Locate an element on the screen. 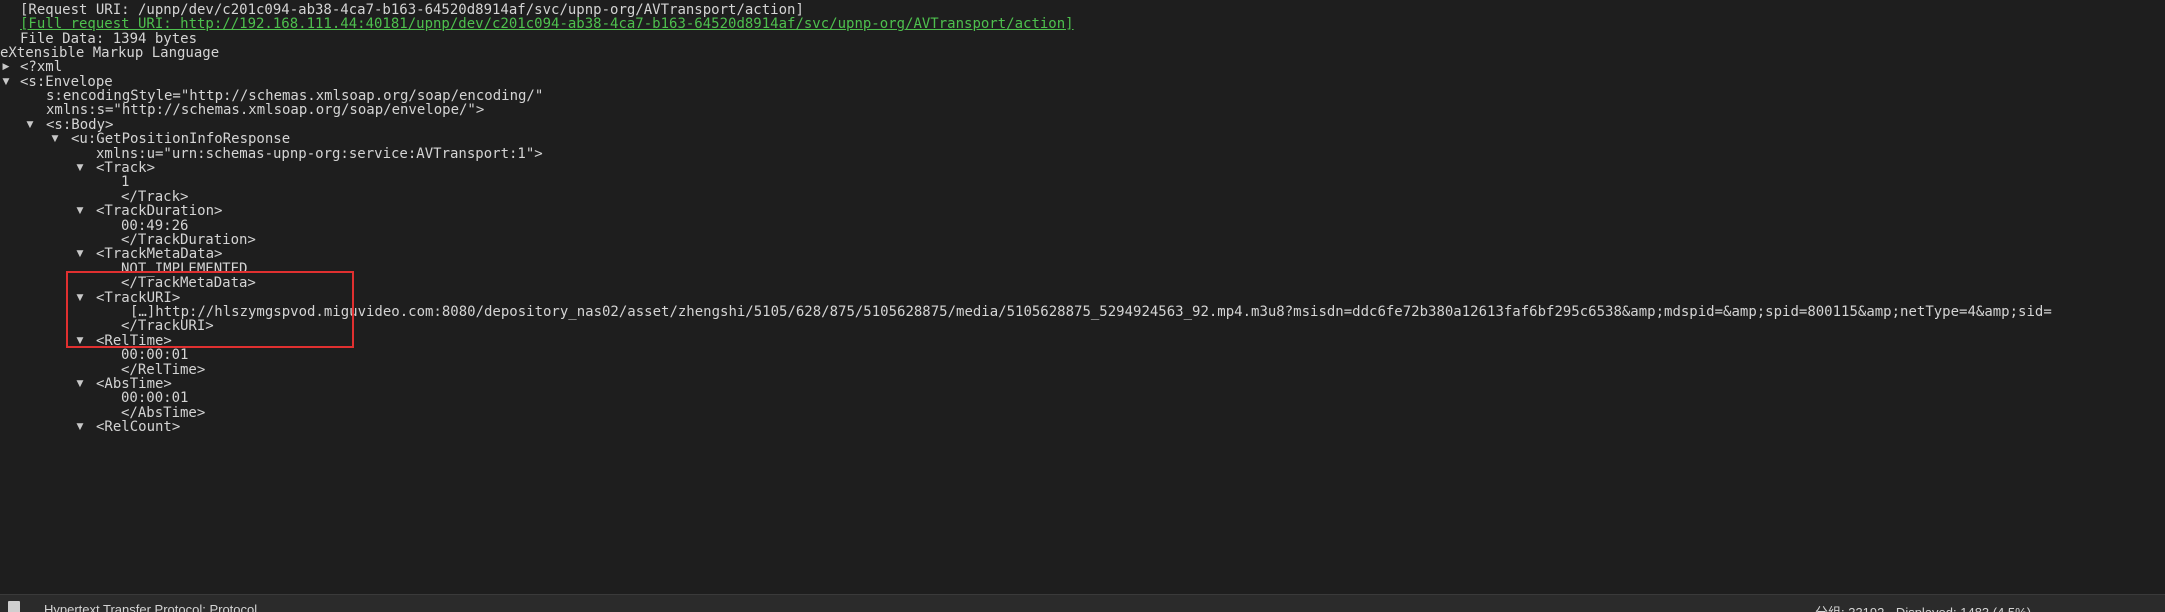 This screenshot has height=612, width=2165. tree-row: ▼ <RelCount> is located at coordinates (1082, 427).